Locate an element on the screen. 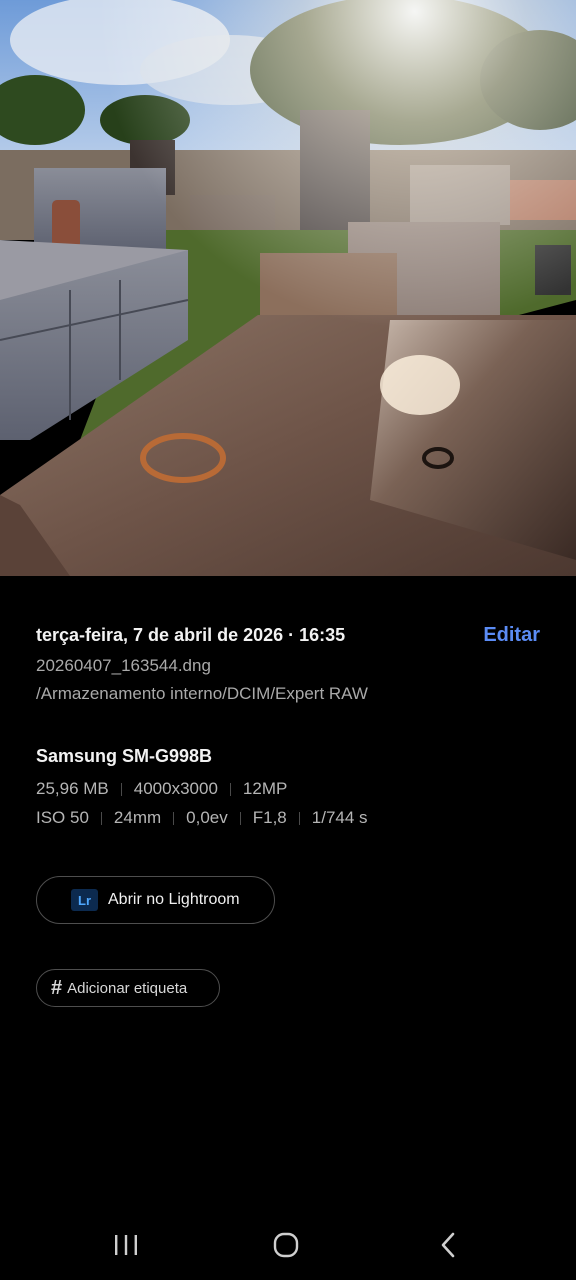 This screenshot has width=576, height=1280. lightroom-icon: Lr is located at coordinates (84, 900).